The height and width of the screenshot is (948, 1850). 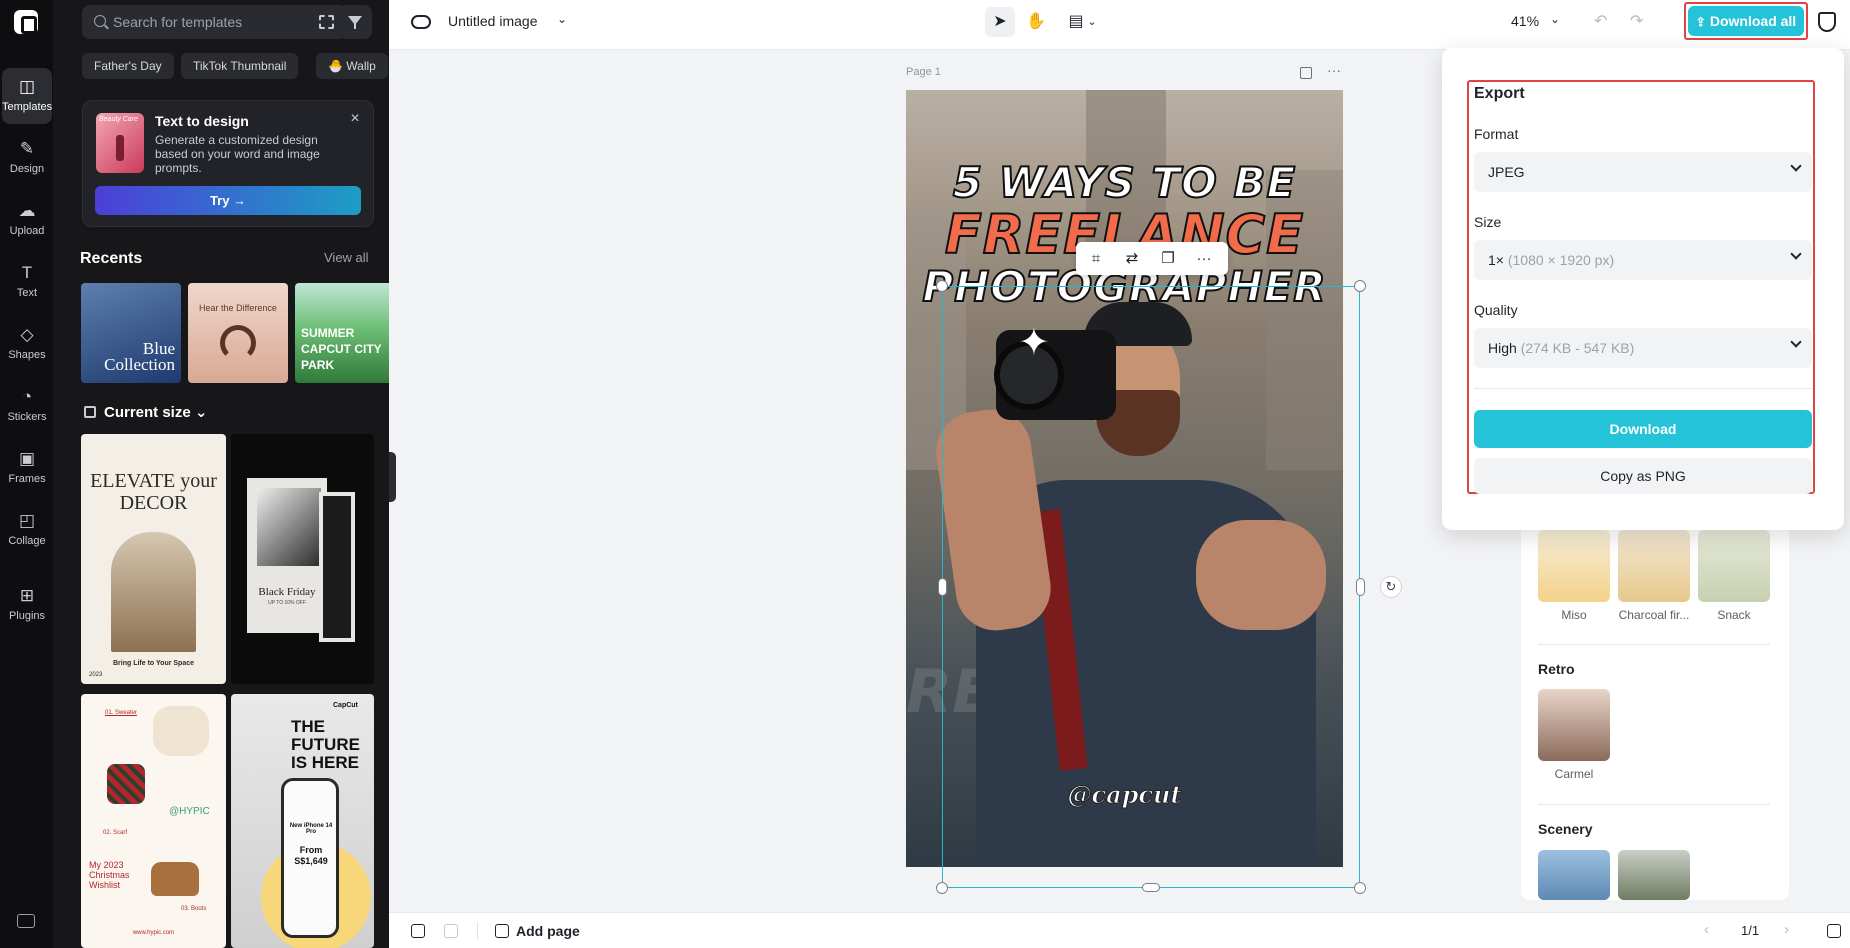 I want to click on rotate-icon: ↻, so click(x=1391, y=587).